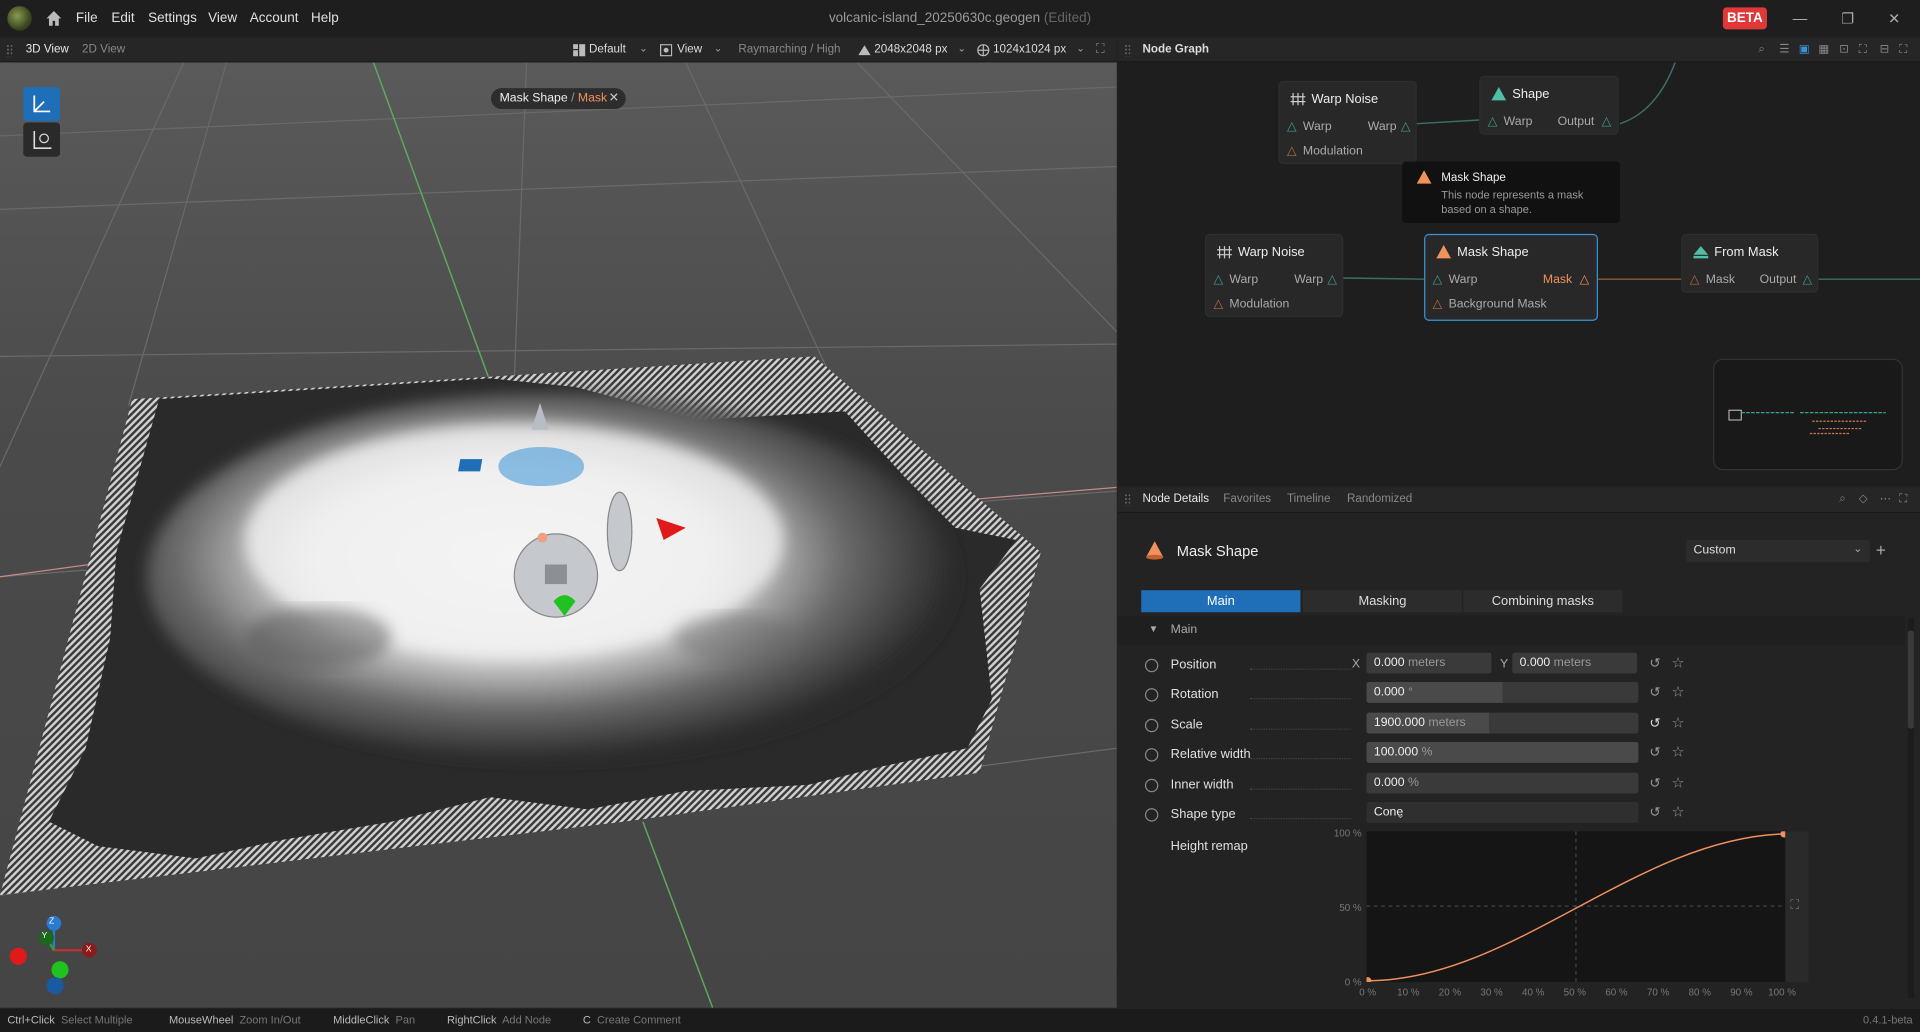 This screenshot has height=1032, width=1920. Describe the element at coordinates (235, 1020) in the screenshot. I see `hint-mousewheel: MouseWheel Zoom In/Out` at that location.